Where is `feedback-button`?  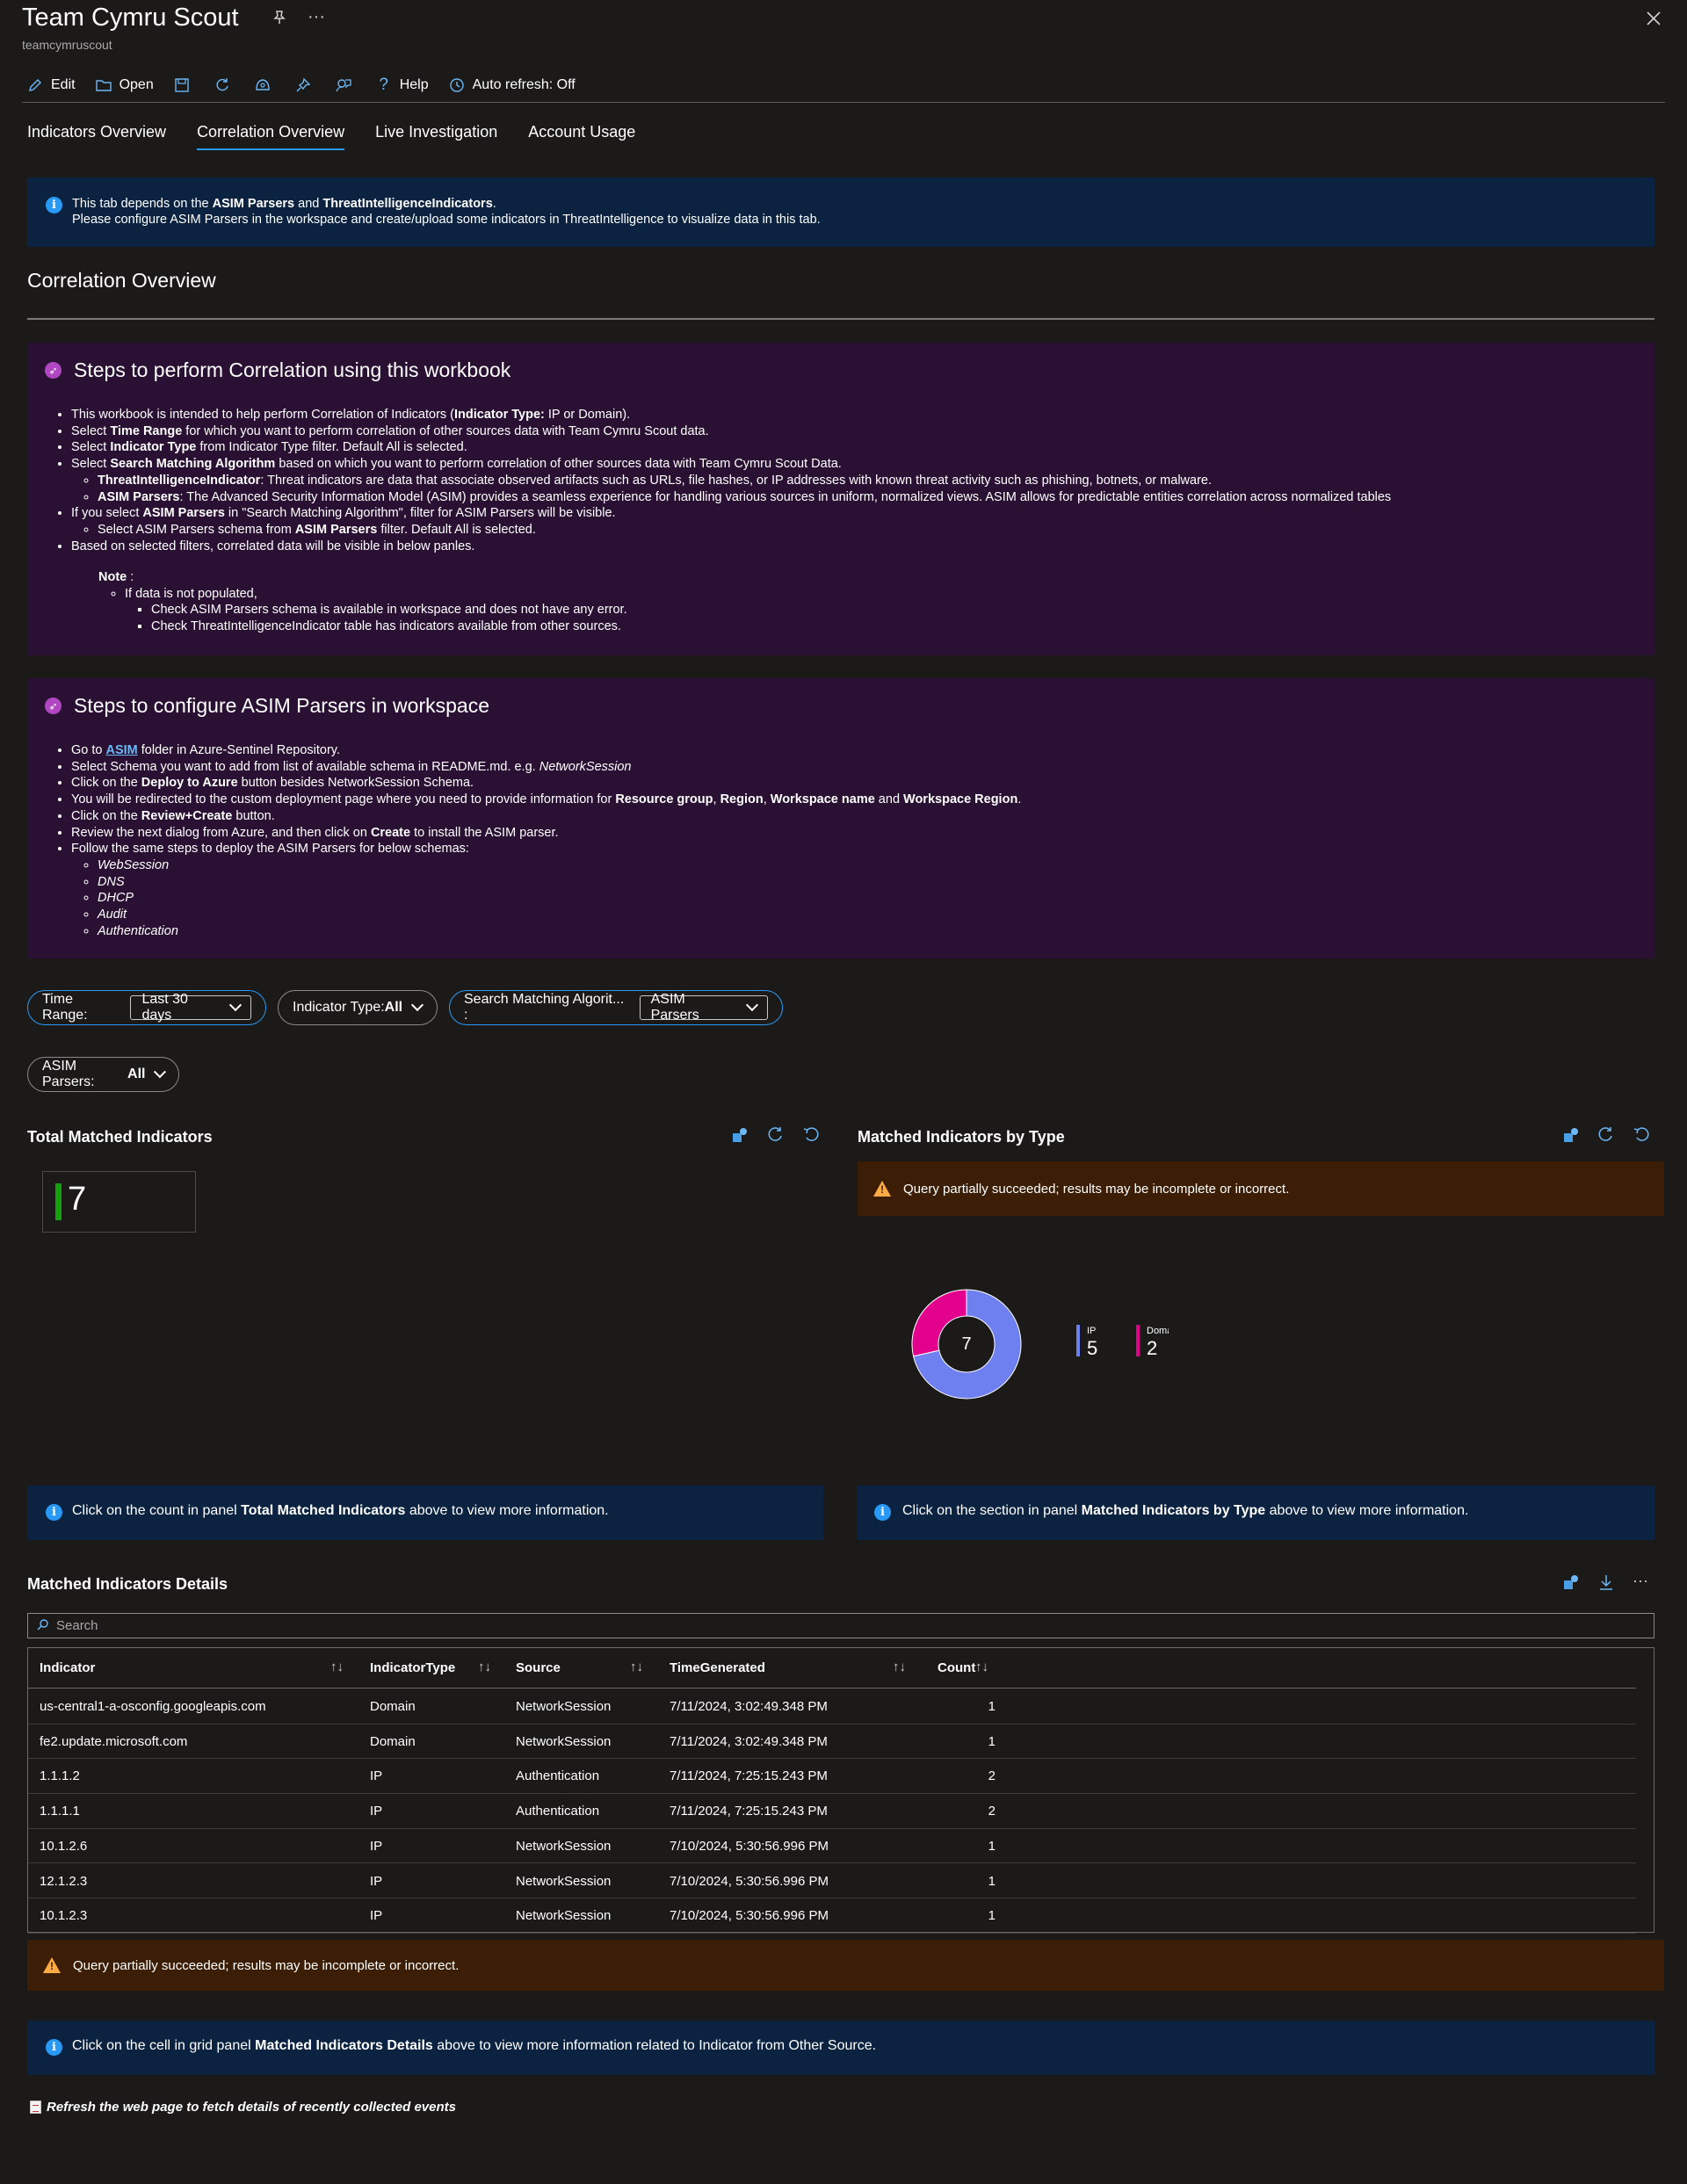
feedback-button is located at coordinates (343, 85).